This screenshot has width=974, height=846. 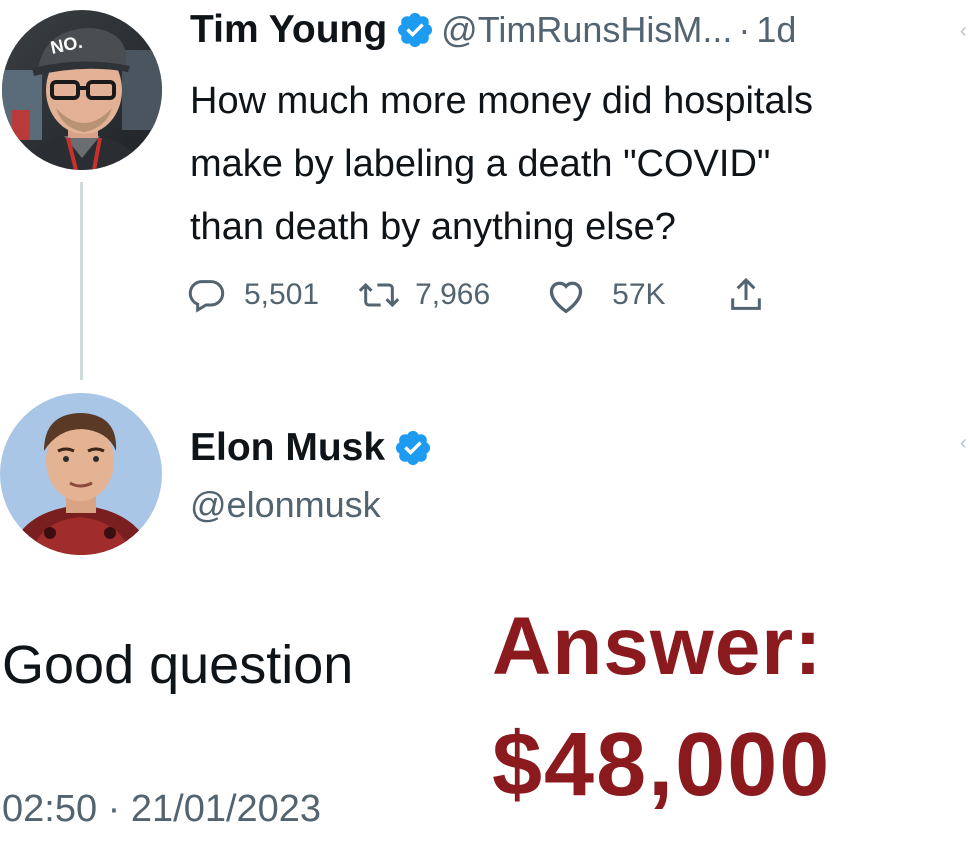 I want to click on reply-timestamp: 02:50 · 21/01/2023, so click(x=161, y=809).